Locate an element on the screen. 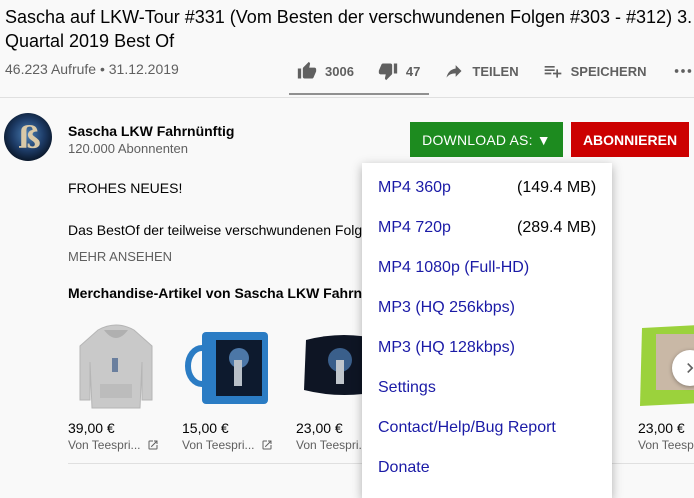 This screenshot has height=498, width=694. file-size-mp4-360p: (149.4 MB) is located at coordinates (557, 187).